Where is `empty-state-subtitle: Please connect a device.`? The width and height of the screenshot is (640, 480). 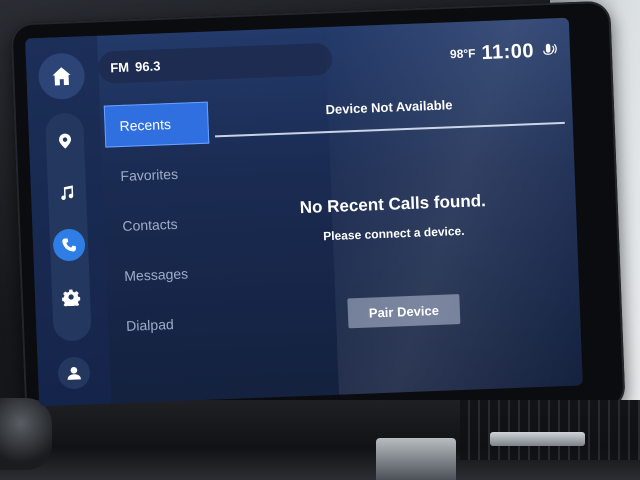
empty-state-subtitle: Please connect a device. is located at coordinates (393, 233).